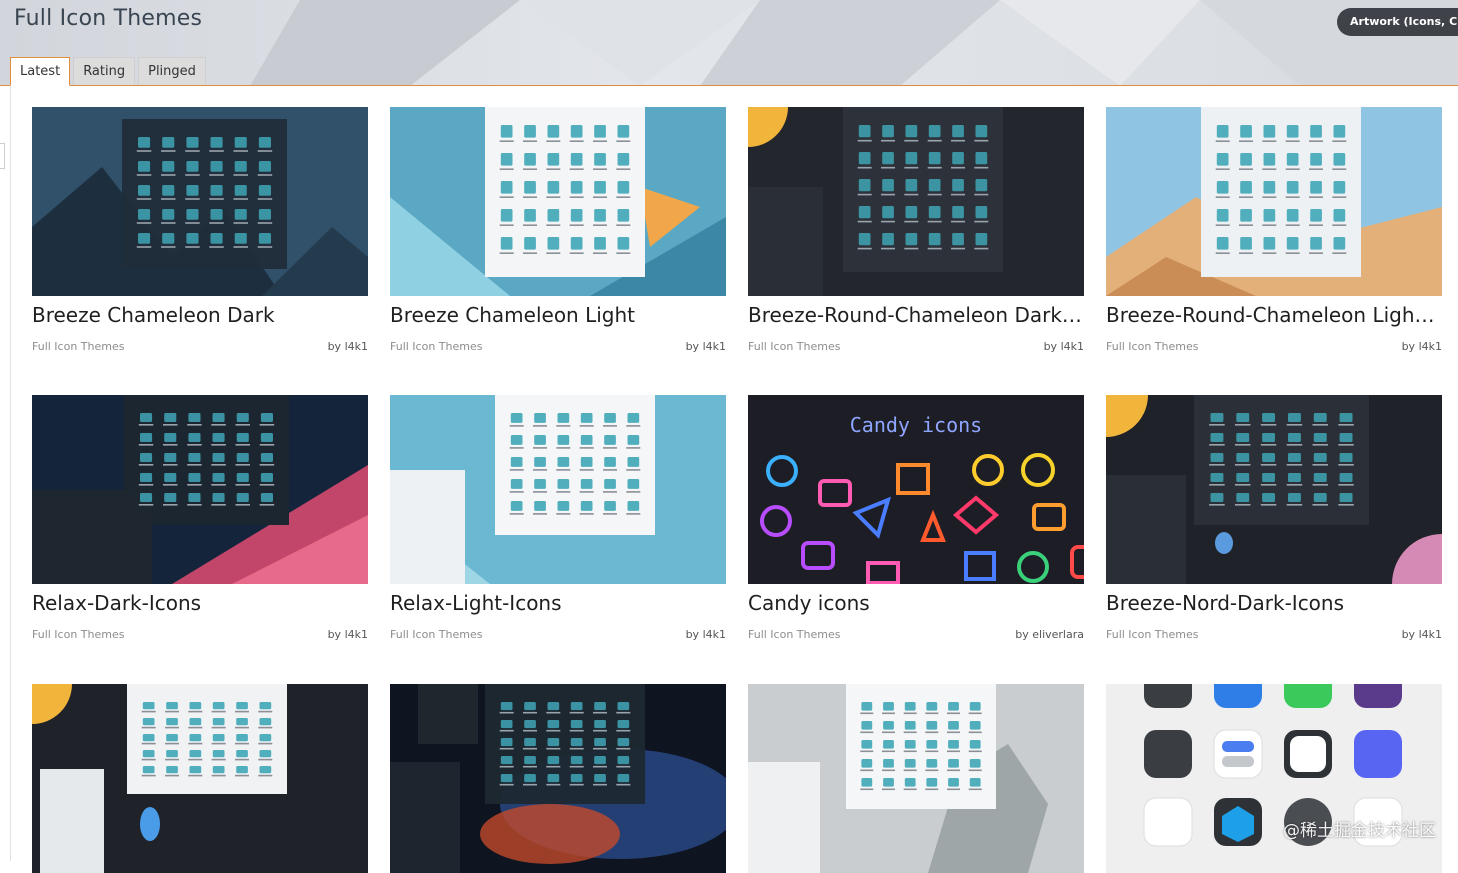  I want to click on side-panel-handle, so click(2, 156).